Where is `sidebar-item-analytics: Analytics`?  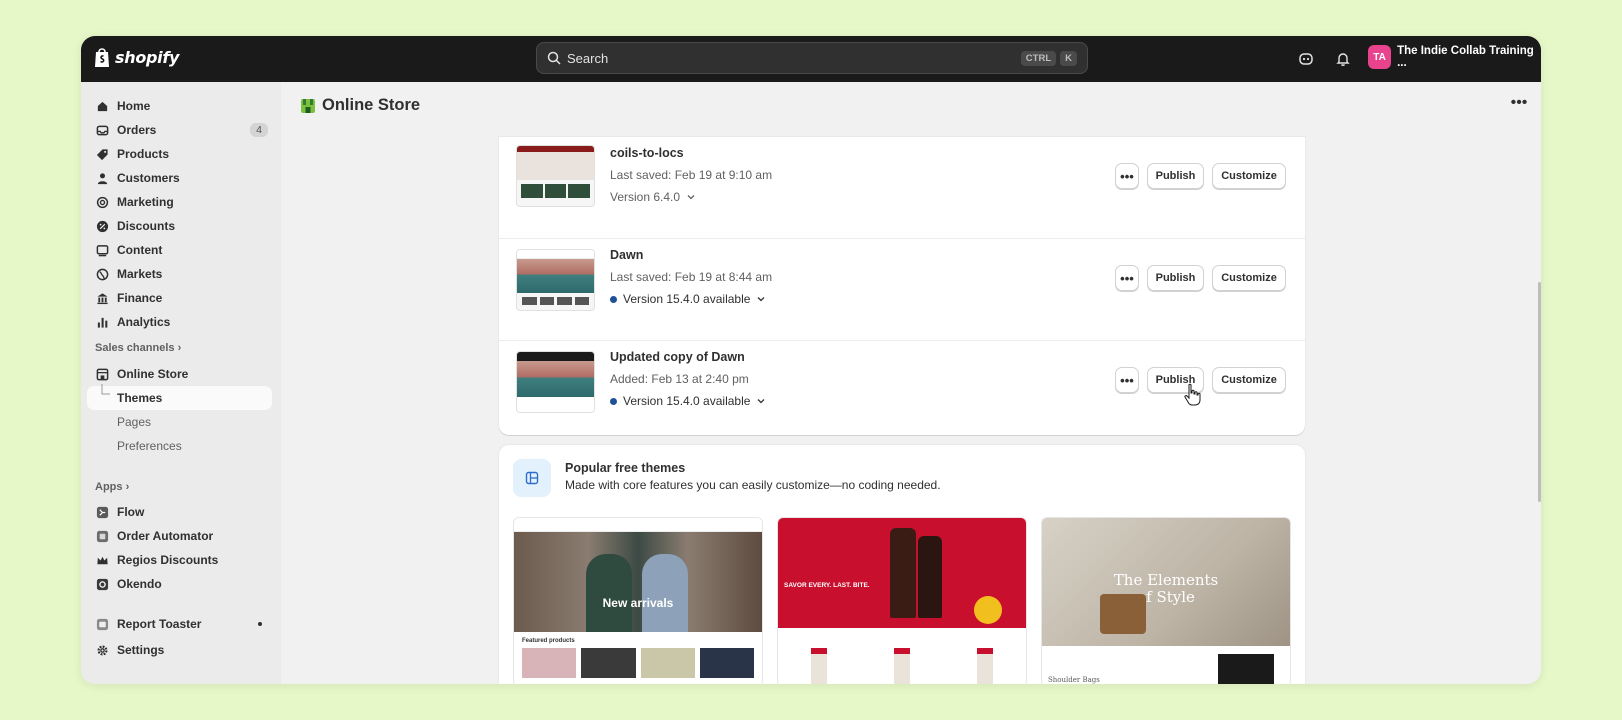
sidebar-item-analytics: Analytics is located at coordinates (179, 322).